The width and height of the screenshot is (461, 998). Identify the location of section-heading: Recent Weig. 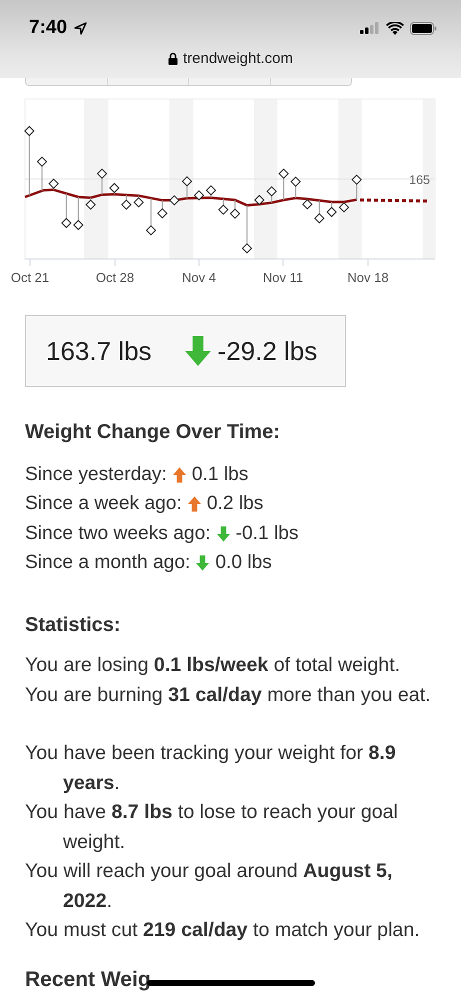
(88, 980).